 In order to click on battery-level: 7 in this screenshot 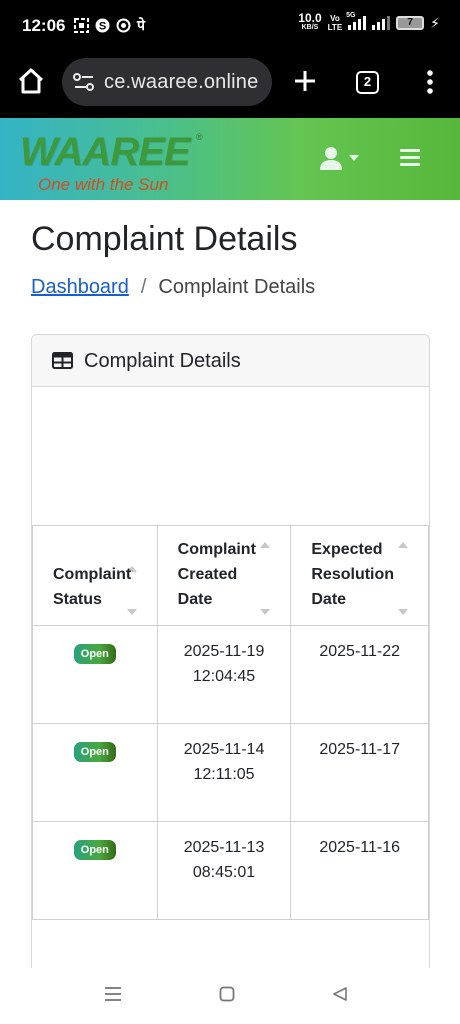, I will do `click(410, 22)`.